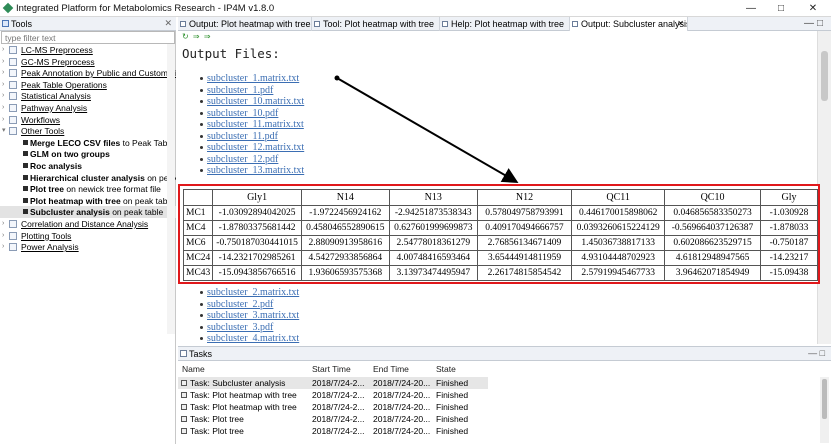  What do you see at coordinates (56, 166) in the screenshot?
I see `tool-name: Roc analysis` at bounding box center [56, 166].